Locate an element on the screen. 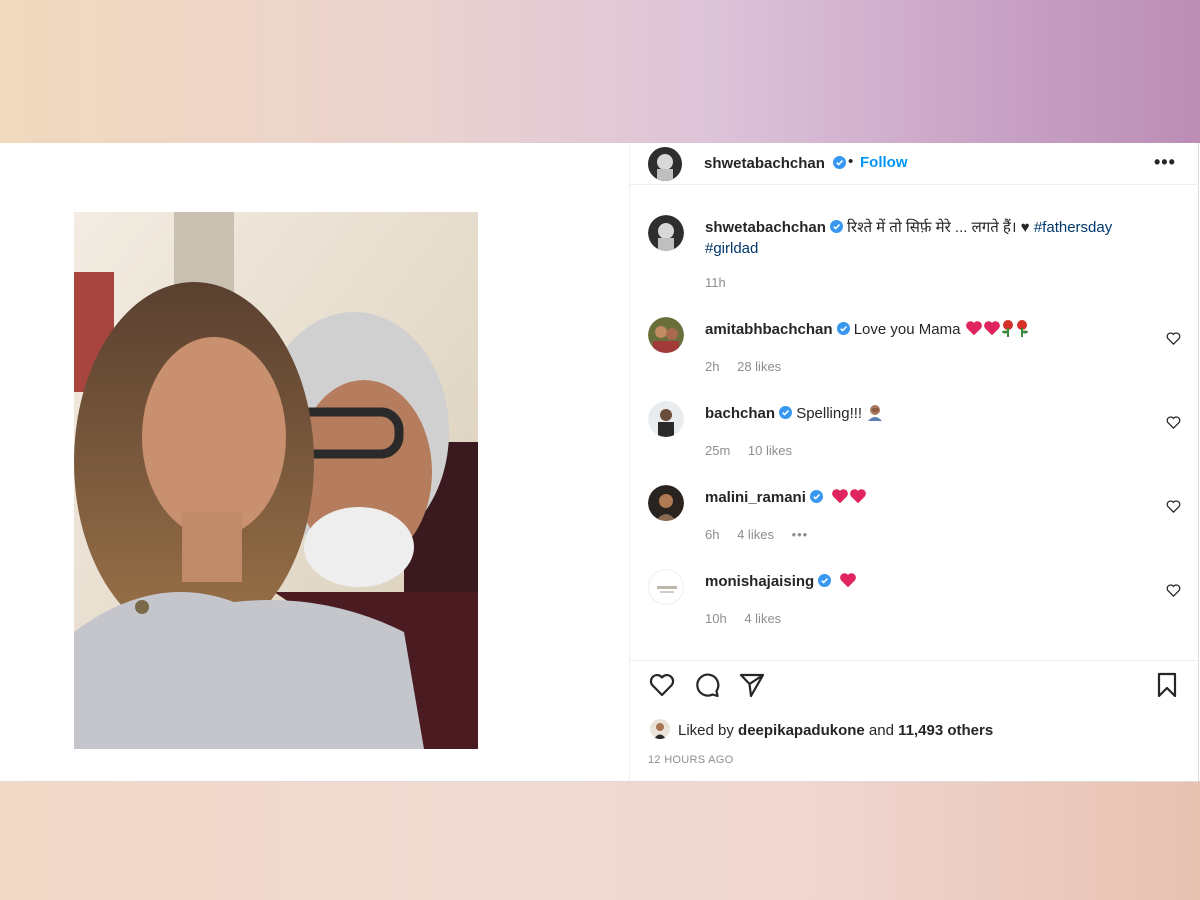 The height and width of the screenshot is (900, 1200). comment-text: malini_ramani is located at coordinates (930, 497).